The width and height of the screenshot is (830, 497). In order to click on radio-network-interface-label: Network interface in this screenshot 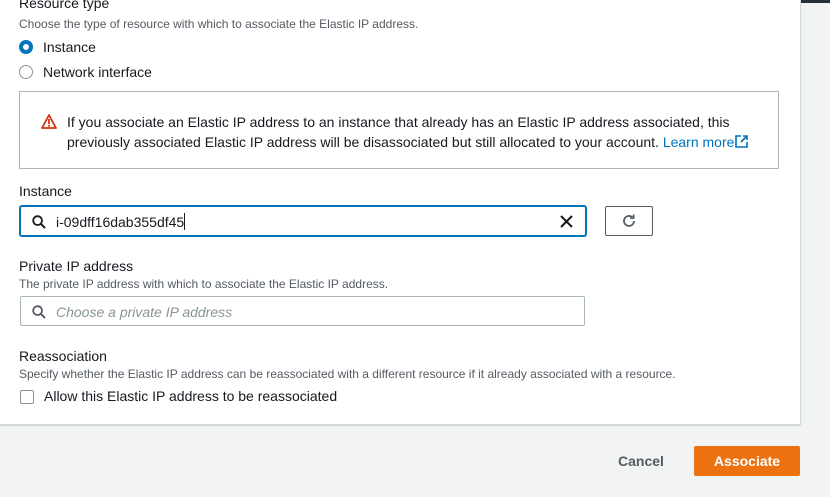, I will do `click(97, 72)`.